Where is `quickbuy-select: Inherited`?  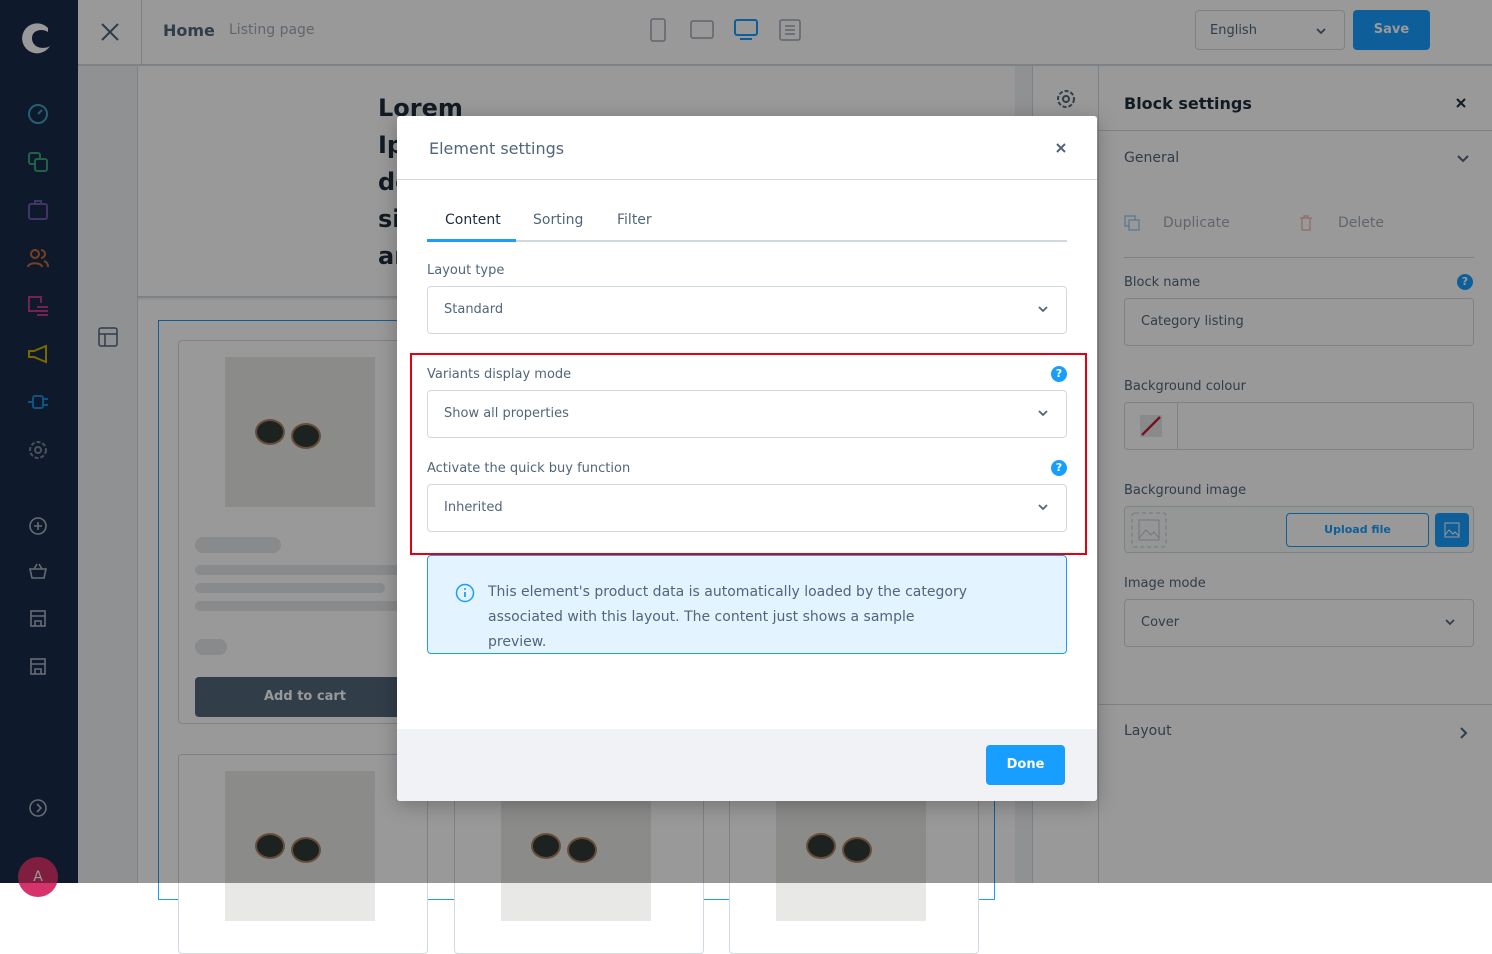
quickbuy-select: Inherited is located at coordinates (747, 508).